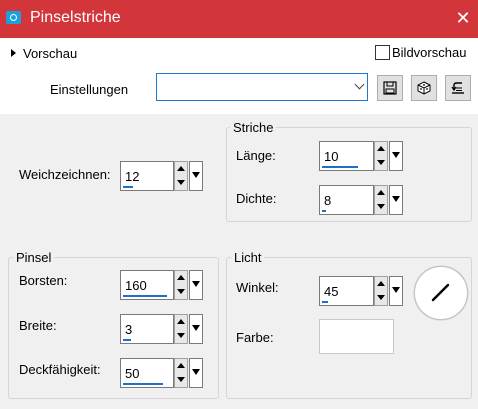 This screenshot has height=409, width=478. I want to click on save-icon, so click(390, 88).